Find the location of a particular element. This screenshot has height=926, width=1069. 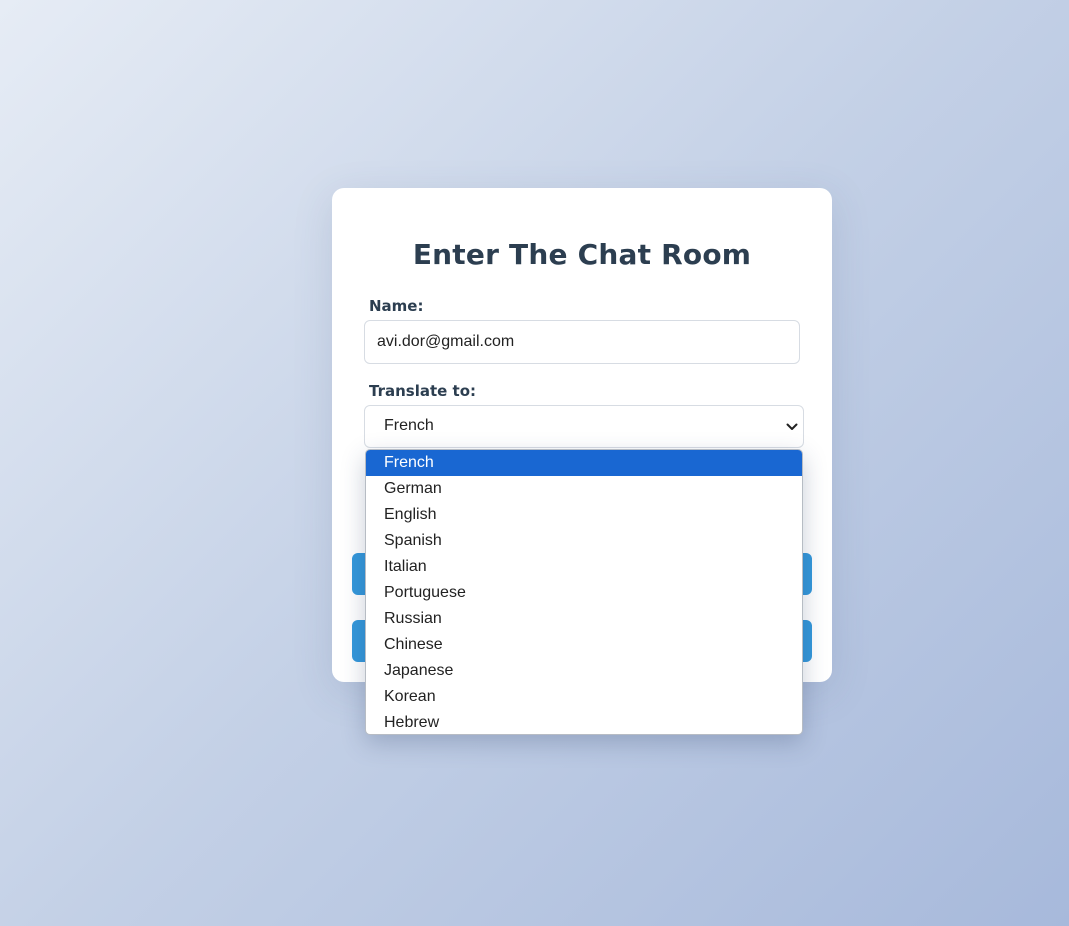

language-option-italian: Italian is located at coordinates (584, 567).